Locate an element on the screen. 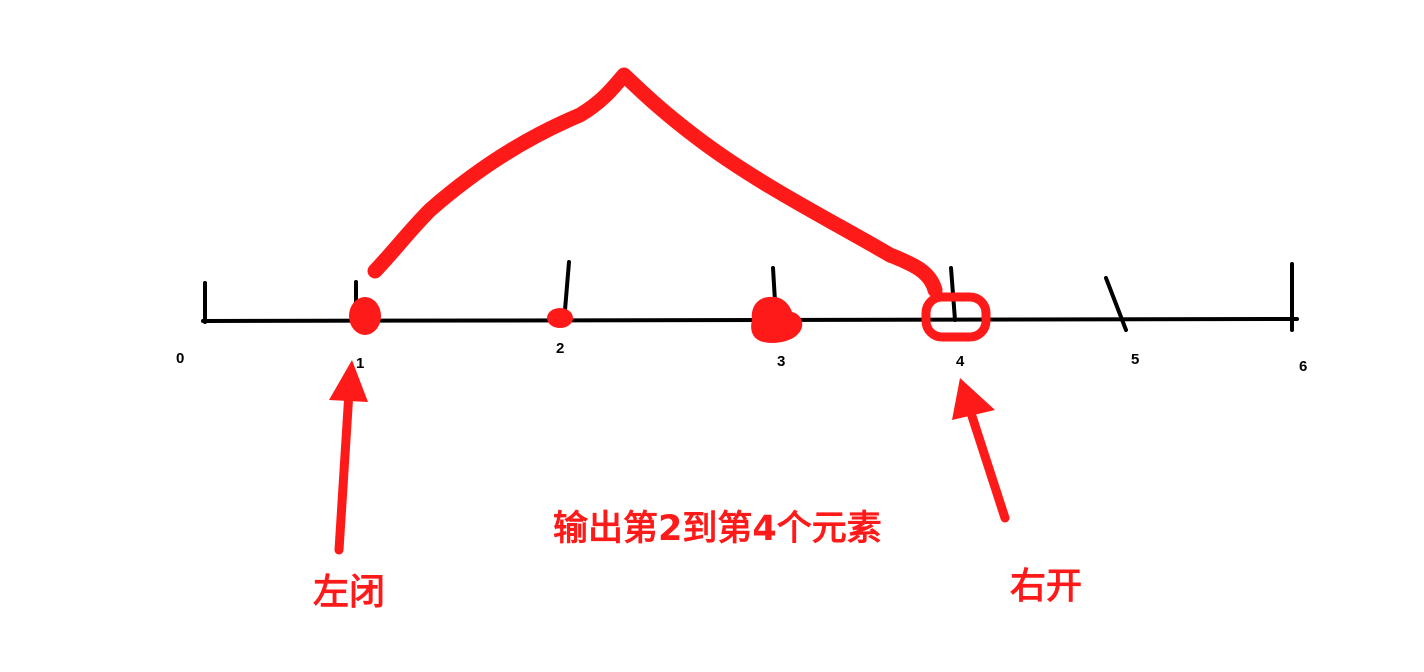  right-arrow-shaft is located at coordinates (987, 464).